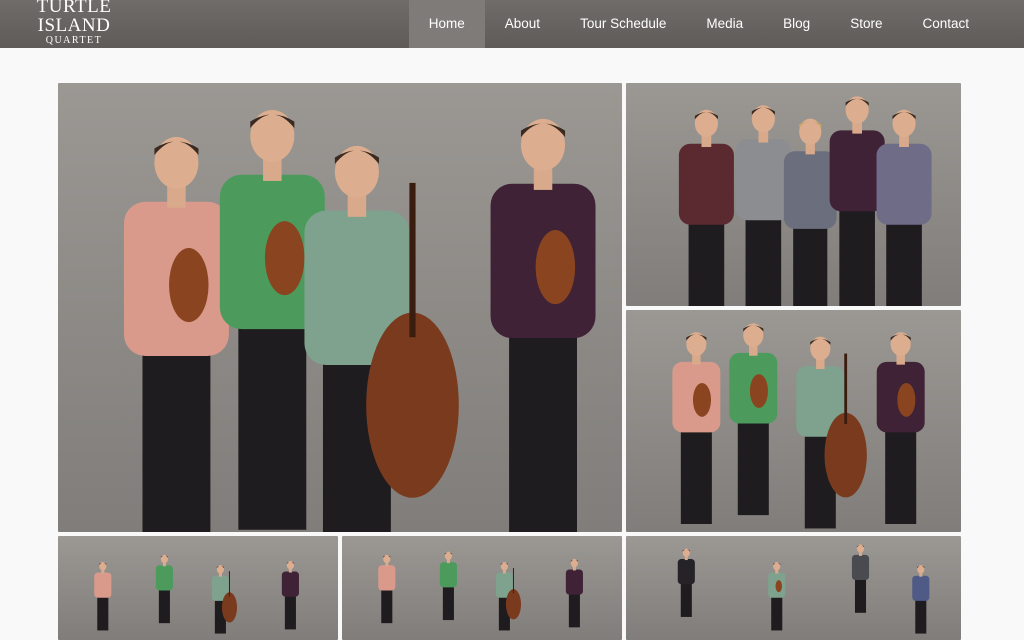  What do you see at coordinates (945, 24) in the screenshot?
I see `nav-contact: Contact` at bounding box center [945, 24].